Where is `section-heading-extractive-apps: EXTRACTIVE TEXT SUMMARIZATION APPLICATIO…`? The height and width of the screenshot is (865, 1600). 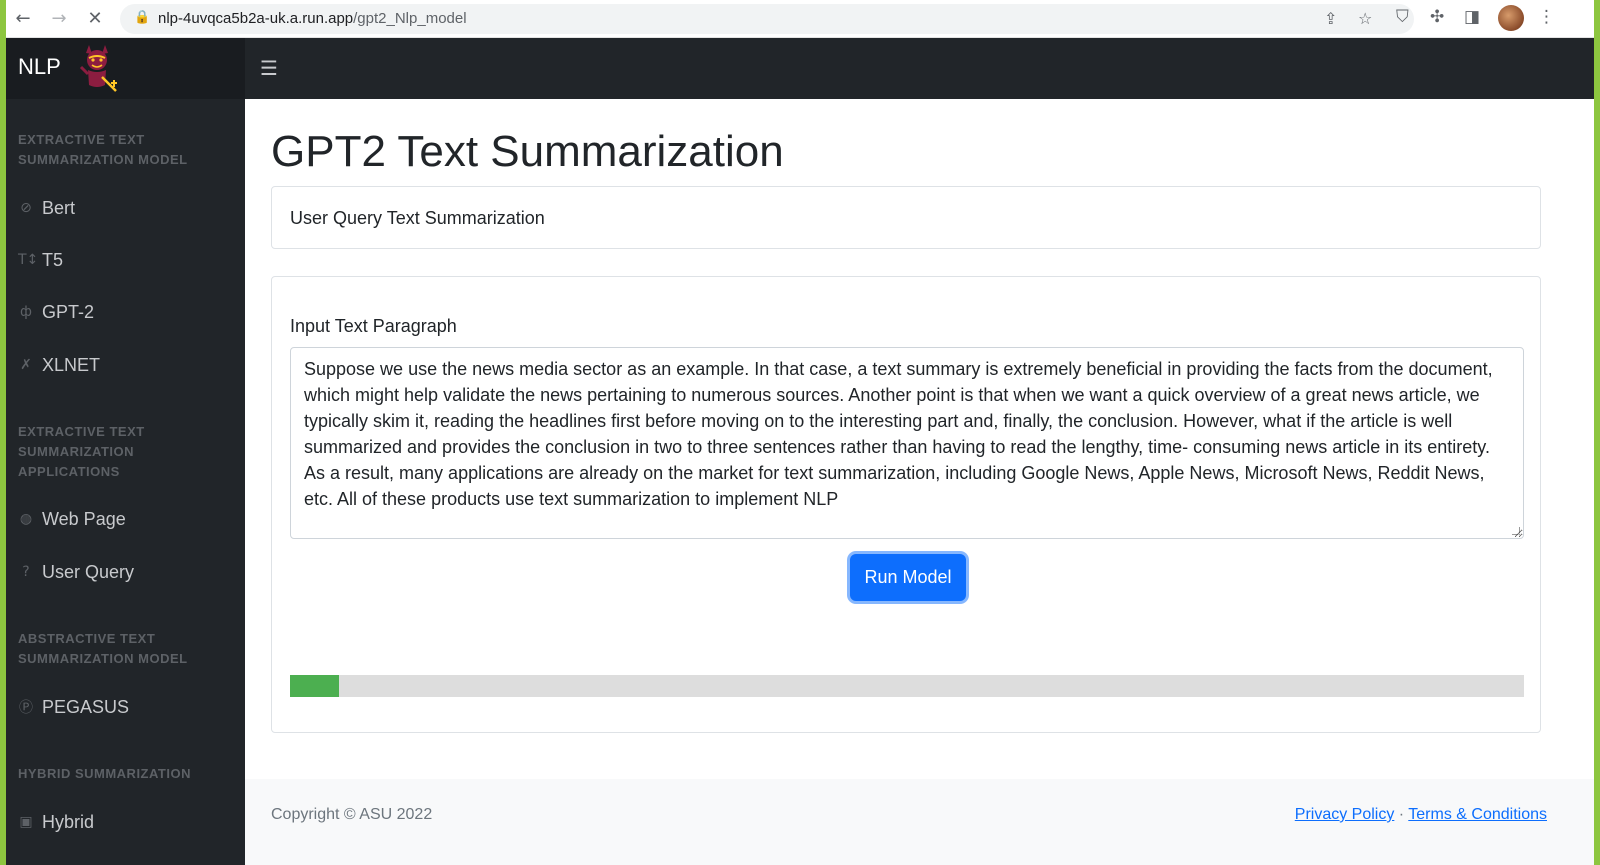
section-heading-extractive-apps: EXTRACTIVE TEXT SUMMARIZATION APPLICATIO… is located at coordinates (81, 451).